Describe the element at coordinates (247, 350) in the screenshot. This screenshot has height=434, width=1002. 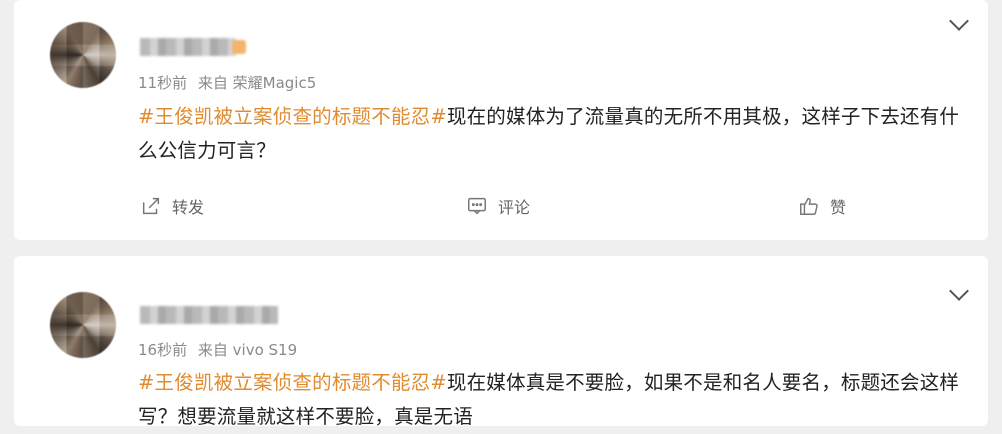
I see `post-source: 来自 vivo S19` at that location.